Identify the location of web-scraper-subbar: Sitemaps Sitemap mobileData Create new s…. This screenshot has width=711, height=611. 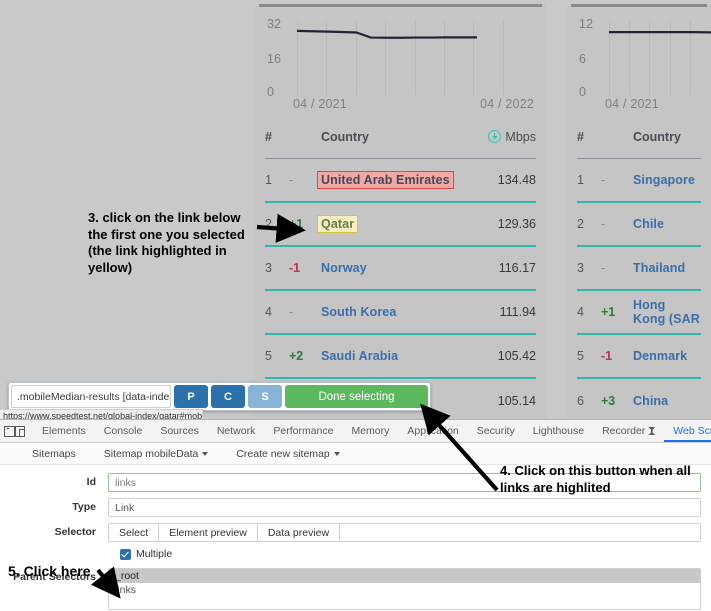
(355, 454).